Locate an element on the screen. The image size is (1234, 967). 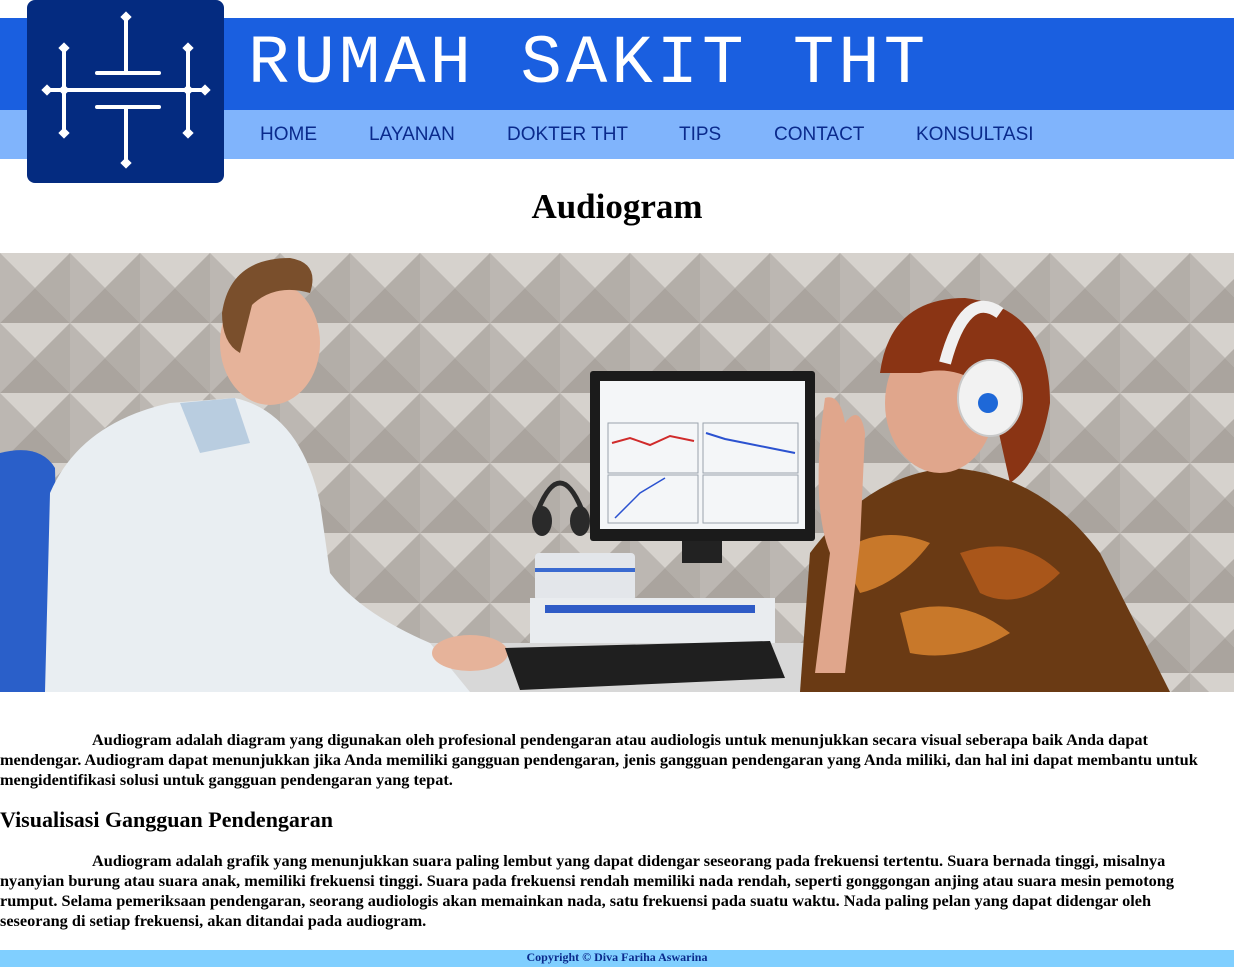
nav-home: HOME is located at coordinates (288, 134).